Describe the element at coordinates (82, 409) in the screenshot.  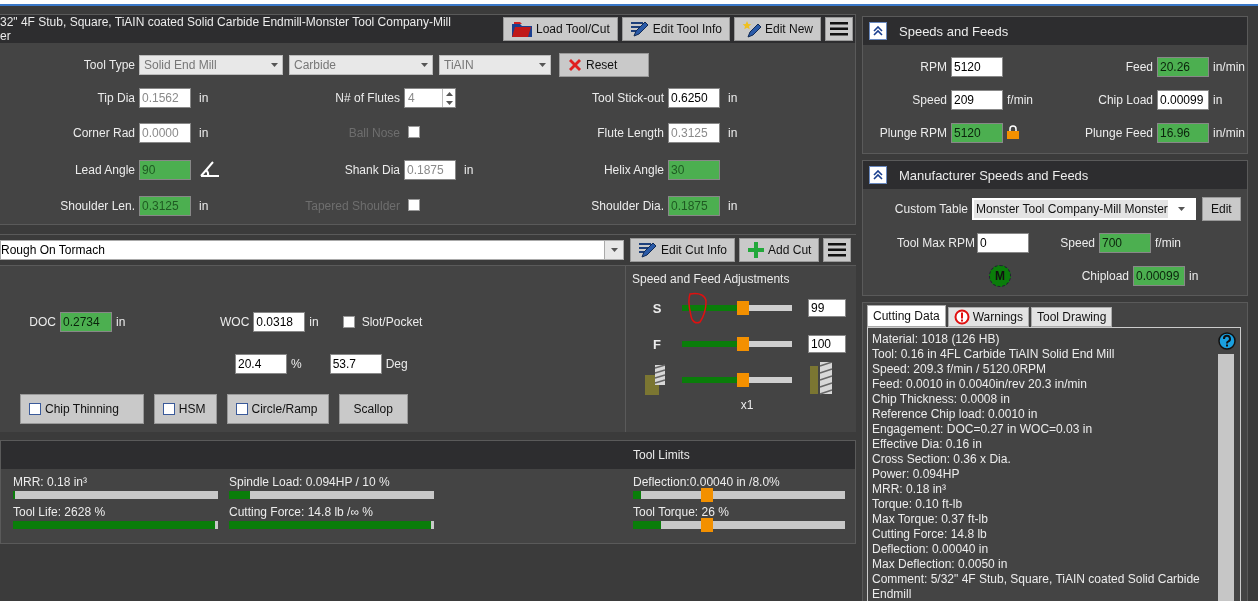
I see `toggle-button: Chip Thinning` at that location.